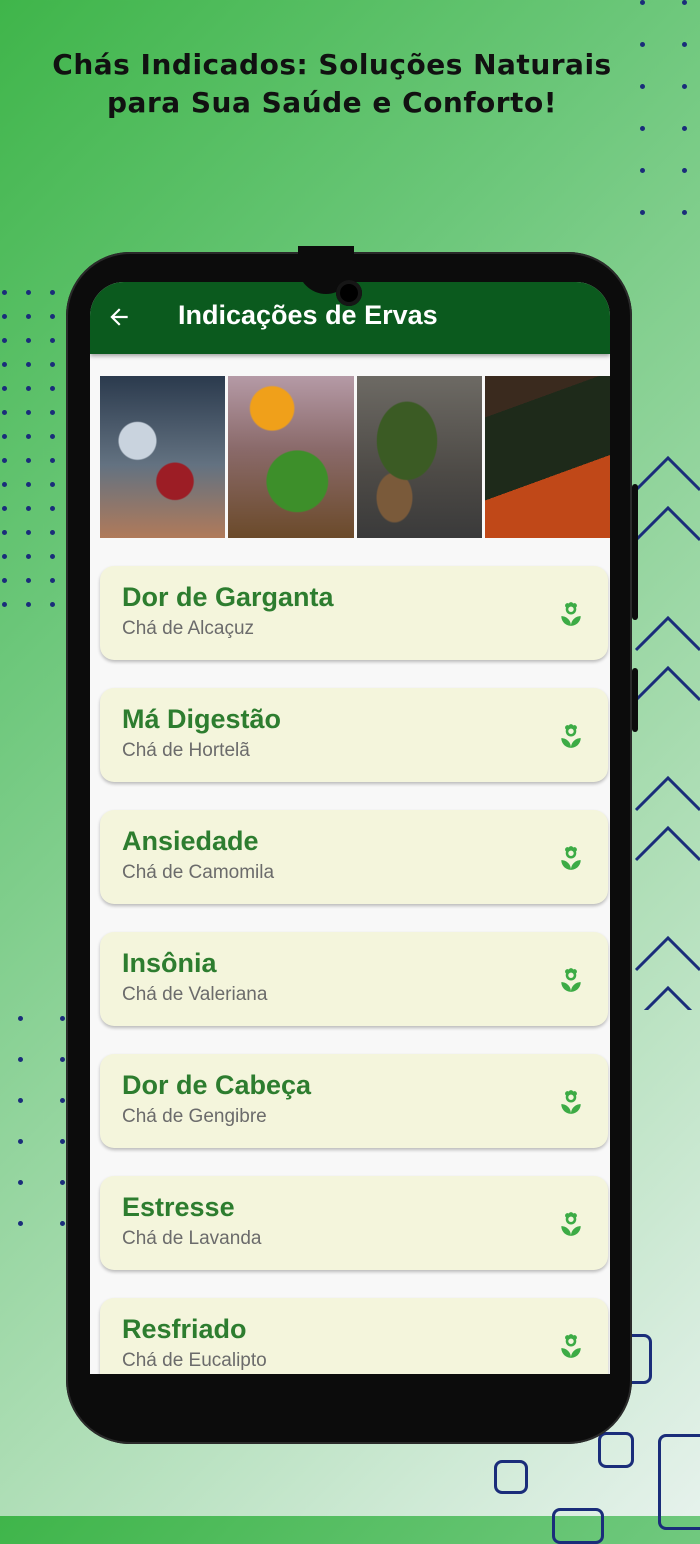 This screenshot has width=700, height=1544. What do you see at coordinates (419, 457) in the screenshot?
I see `green-tea-spoon-photo` at bounding box center [419, 457].